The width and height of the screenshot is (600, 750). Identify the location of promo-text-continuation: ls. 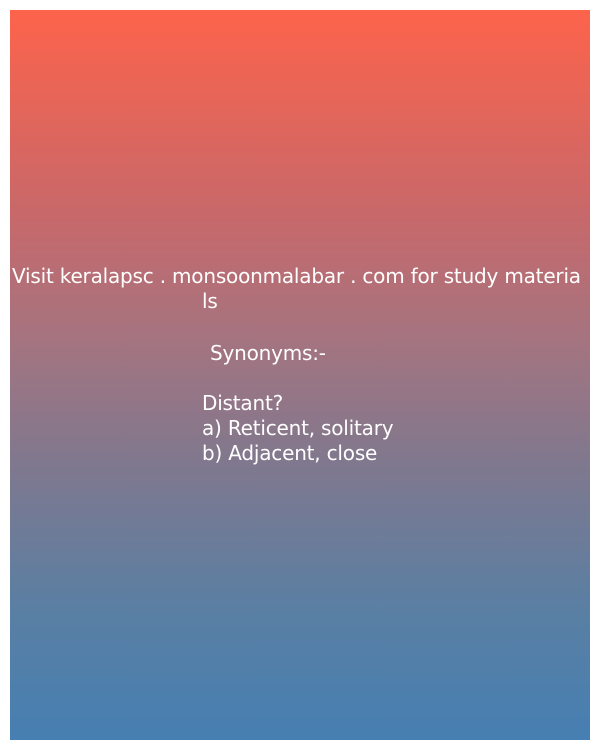
(210, 301).